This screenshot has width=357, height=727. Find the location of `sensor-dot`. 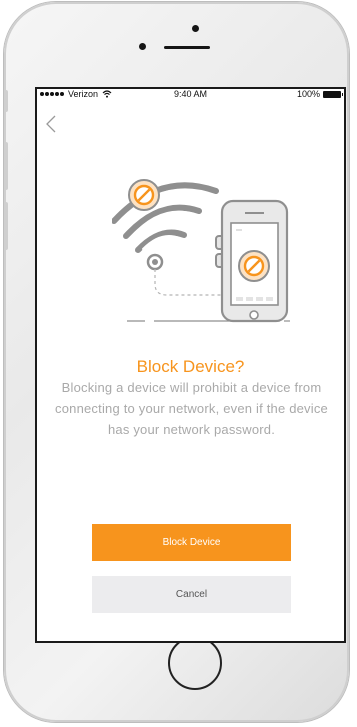

sensor-dot is located at coordinates (195, 28).